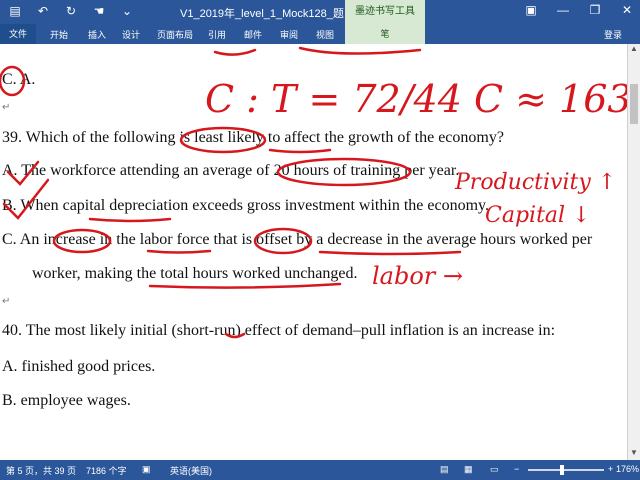 Image resolution: width=640 pixels, height=480 pixels. I want to click on tab-references: 引用, so click(217, 34).